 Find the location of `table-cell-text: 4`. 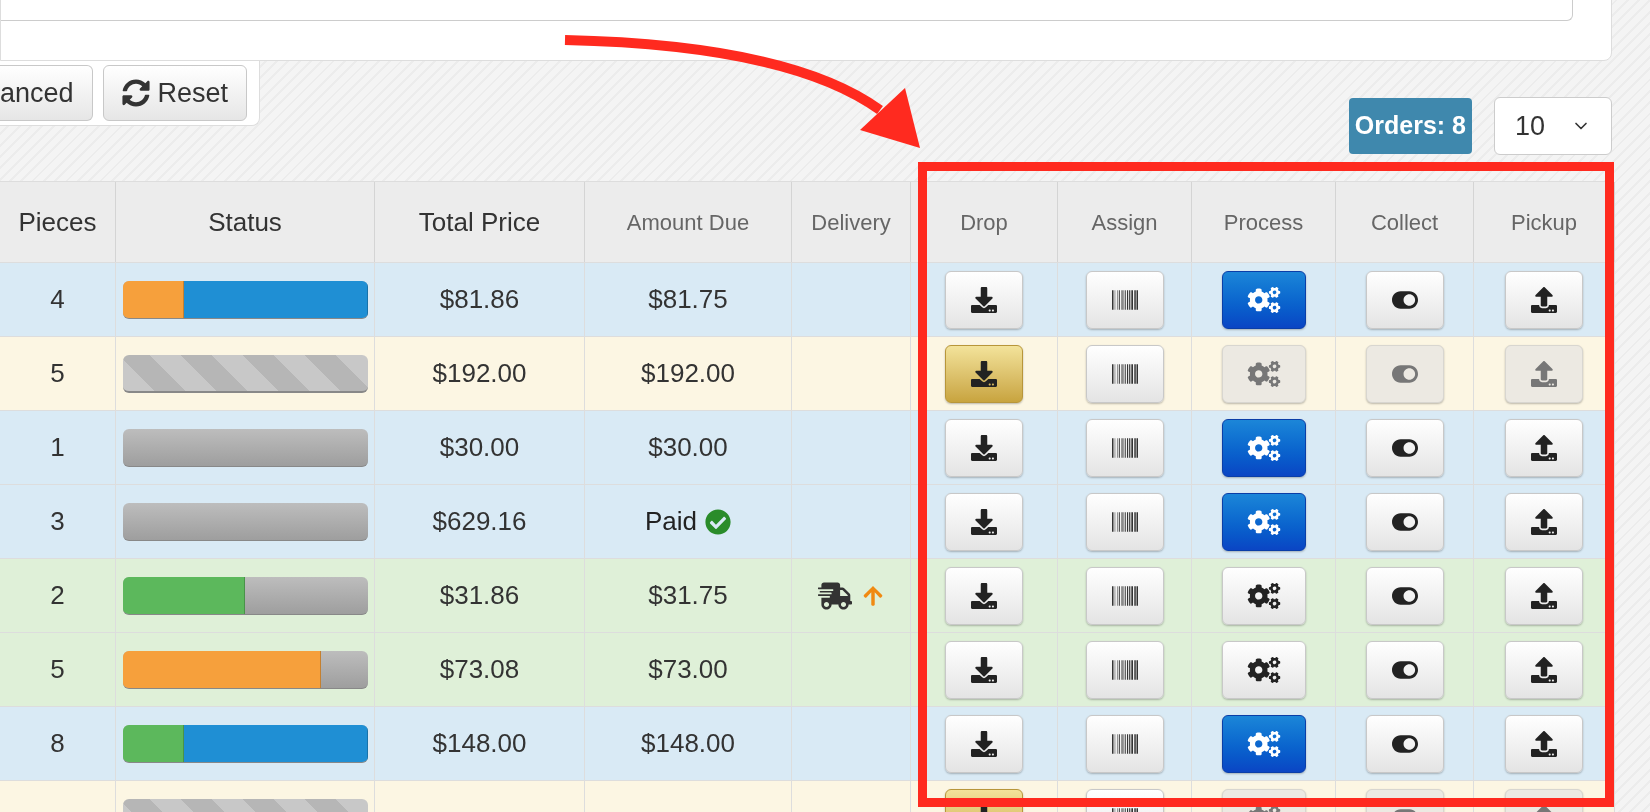

table-cell-text: 4 is located at coordinates (57, 299).